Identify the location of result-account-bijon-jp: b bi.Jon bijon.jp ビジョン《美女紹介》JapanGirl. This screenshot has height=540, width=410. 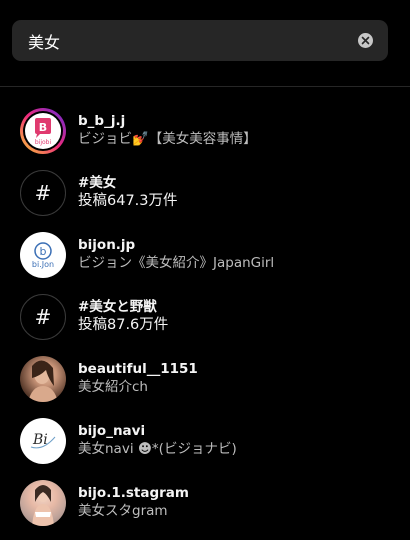
(205, 255).